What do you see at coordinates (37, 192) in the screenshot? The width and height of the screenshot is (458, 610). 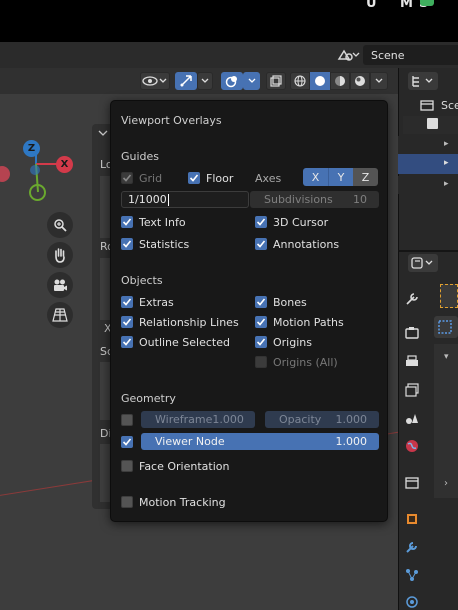 I see `gizmo-neg-y-axis` at bounding box center [37, 192].